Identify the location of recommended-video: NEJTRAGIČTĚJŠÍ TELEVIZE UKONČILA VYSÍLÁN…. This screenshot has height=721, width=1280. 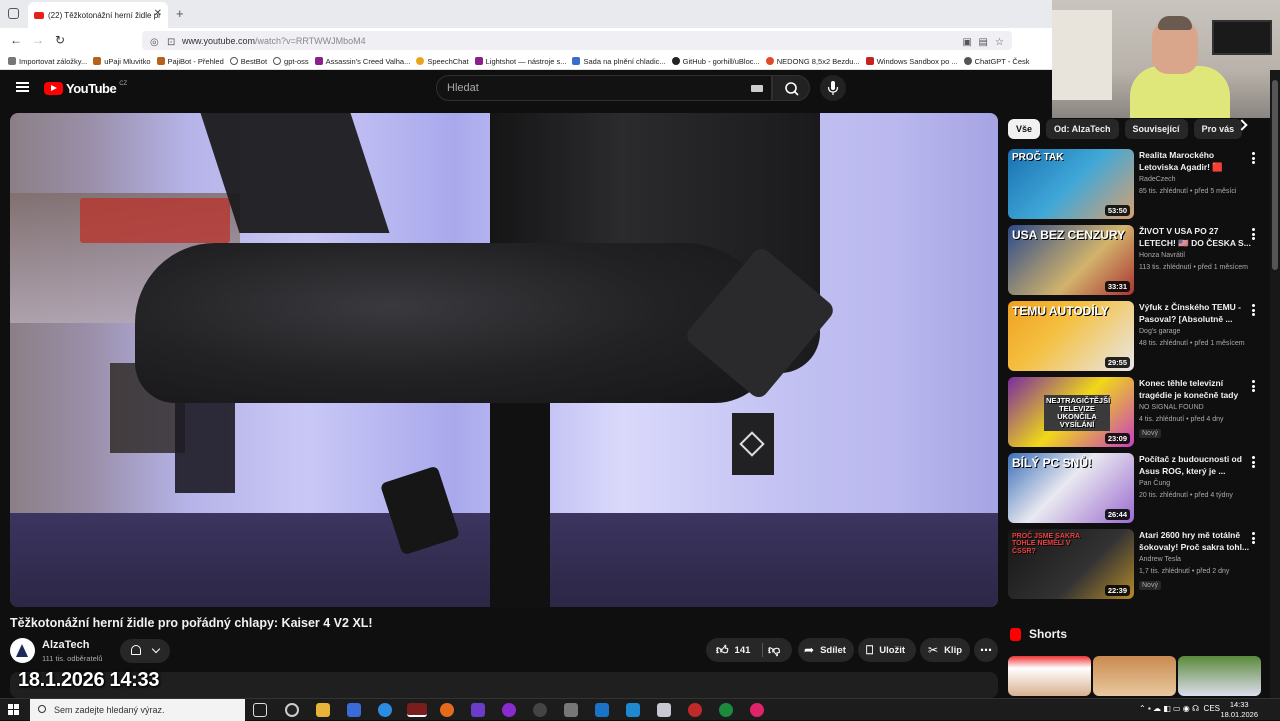
(1134, 412).